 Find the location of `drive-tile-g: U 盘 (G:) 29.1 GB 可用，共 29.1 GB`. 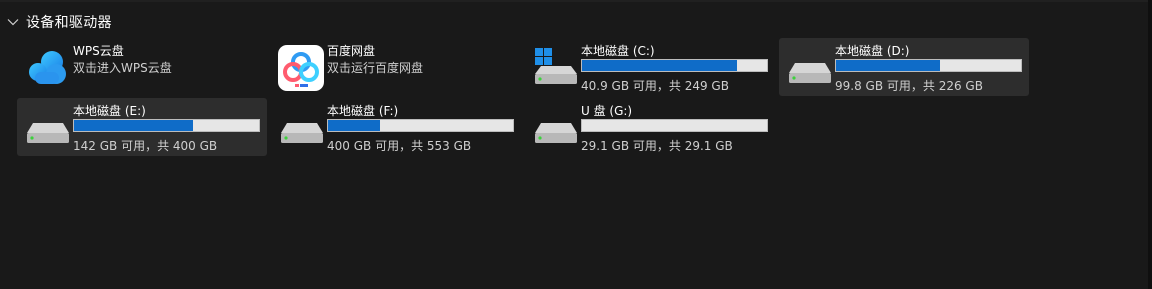

drive-tile-g: U 盘 (G:) 29.1 GB 可用，共 29.1 GB is located at coordinates (650, 127).